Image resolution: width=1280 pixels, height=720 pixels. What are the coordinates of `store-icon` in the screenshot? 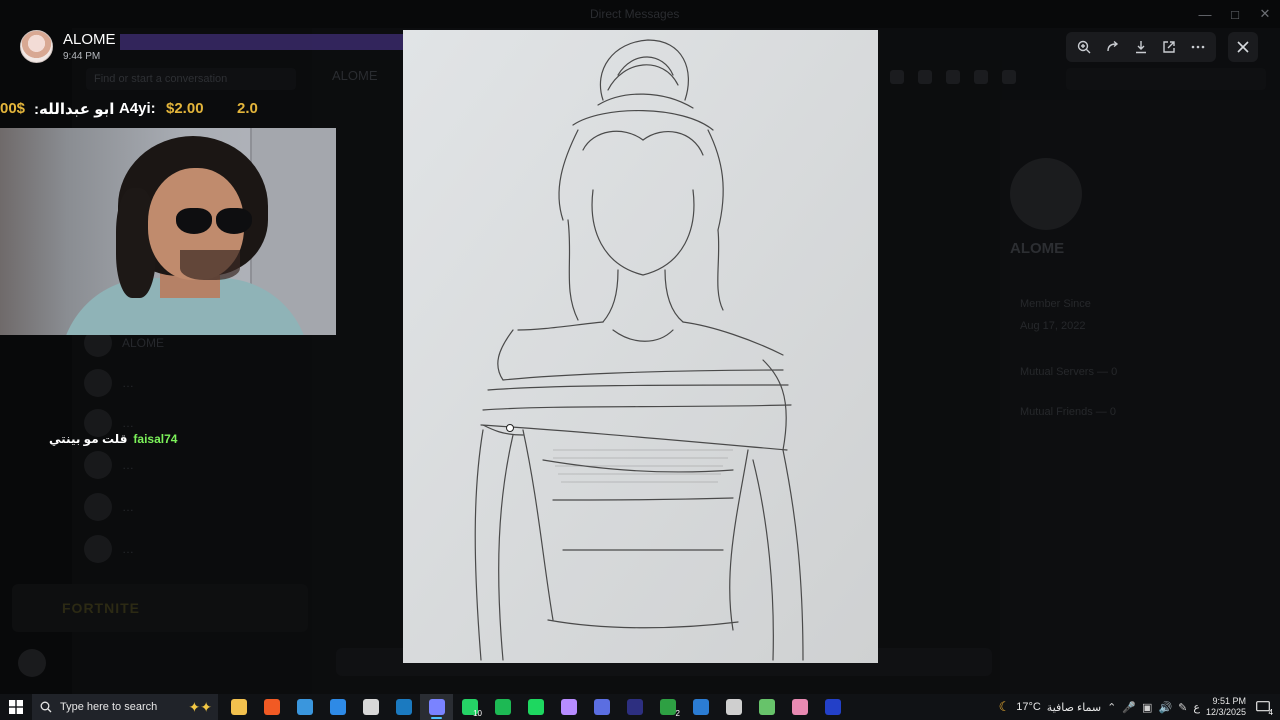 It's located at (304, 707).